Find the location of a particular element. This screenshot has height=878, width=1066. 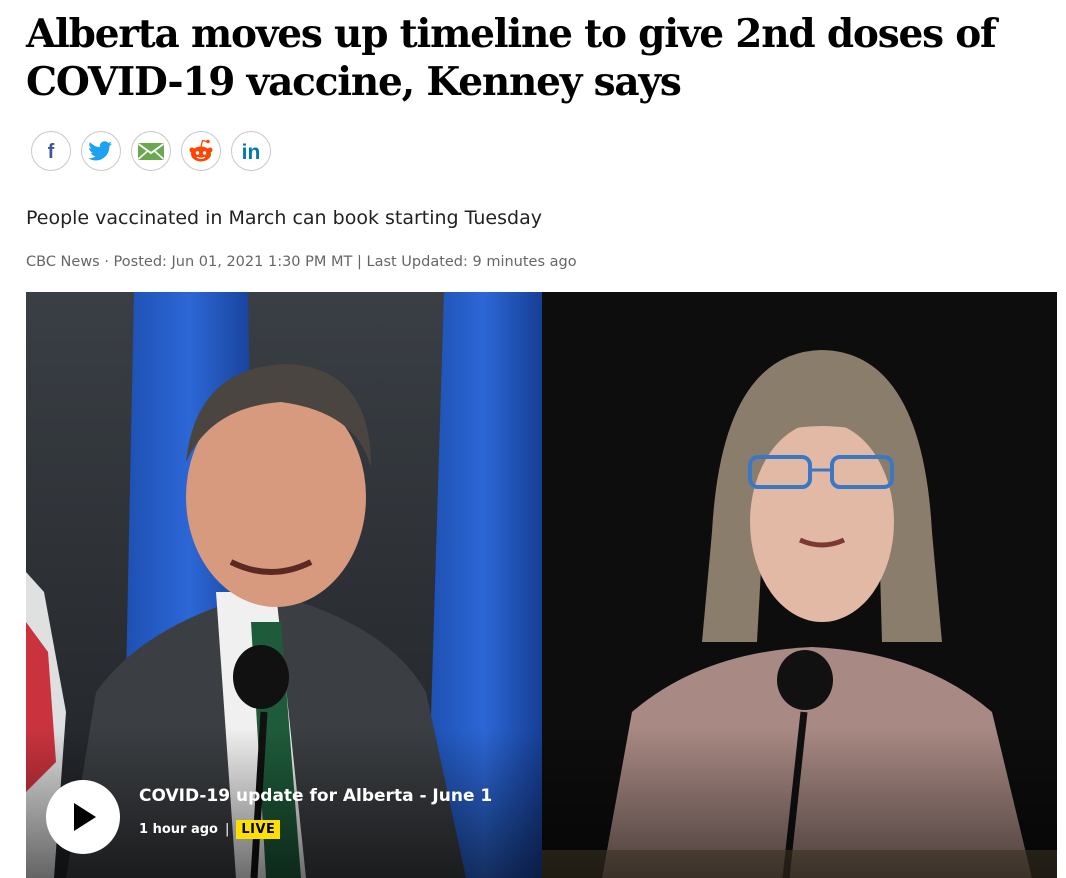

share-twitter-button is located at coordinates (101, 151).